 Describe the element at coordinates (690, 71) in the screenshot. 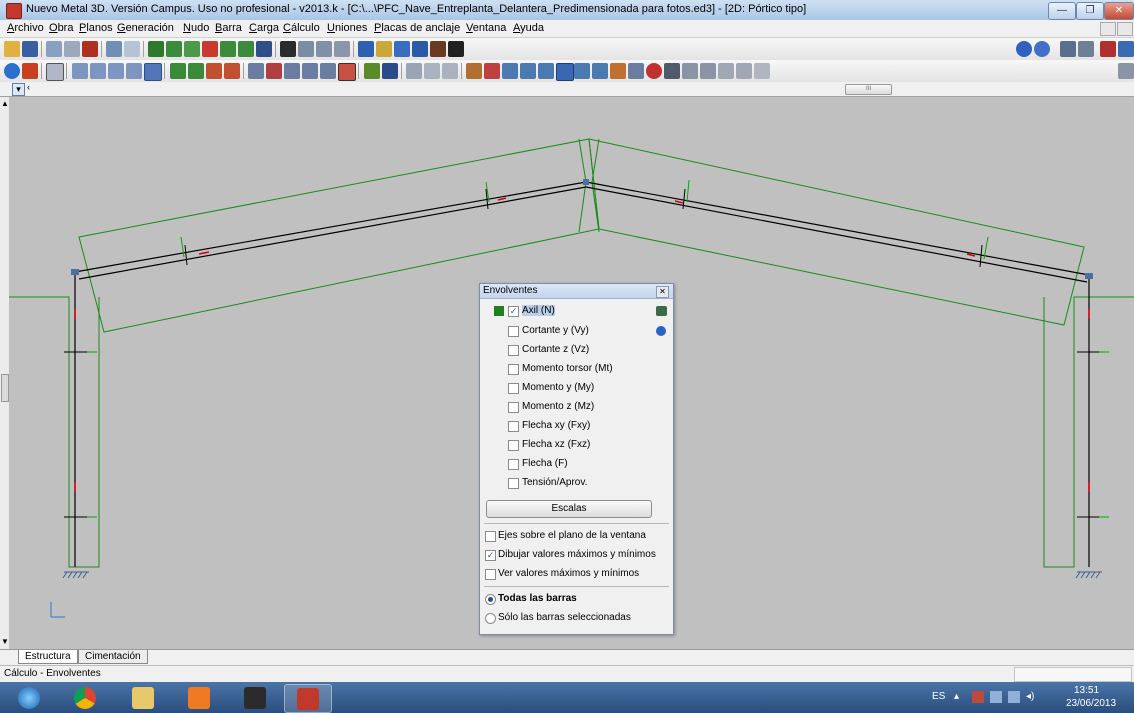

I see `draw-icon` at that location.